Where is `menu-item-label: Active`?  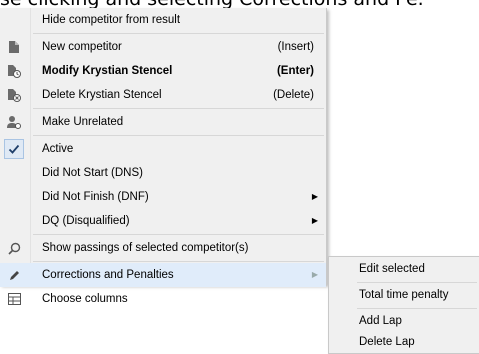 menu-item-label: Active is located at coordinates (58, 149).